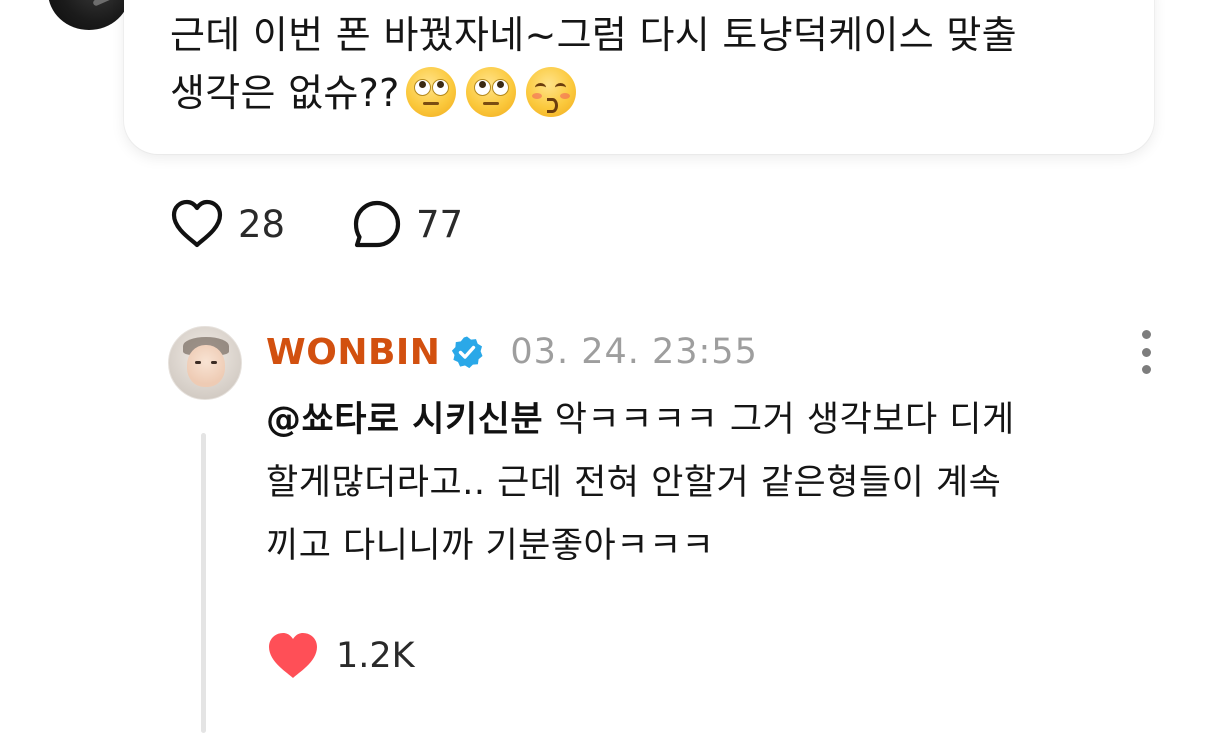 The image size is (1206, 733). I want to click on reply-mention-link: @쑈타로 시키신분, so click(404, 420).